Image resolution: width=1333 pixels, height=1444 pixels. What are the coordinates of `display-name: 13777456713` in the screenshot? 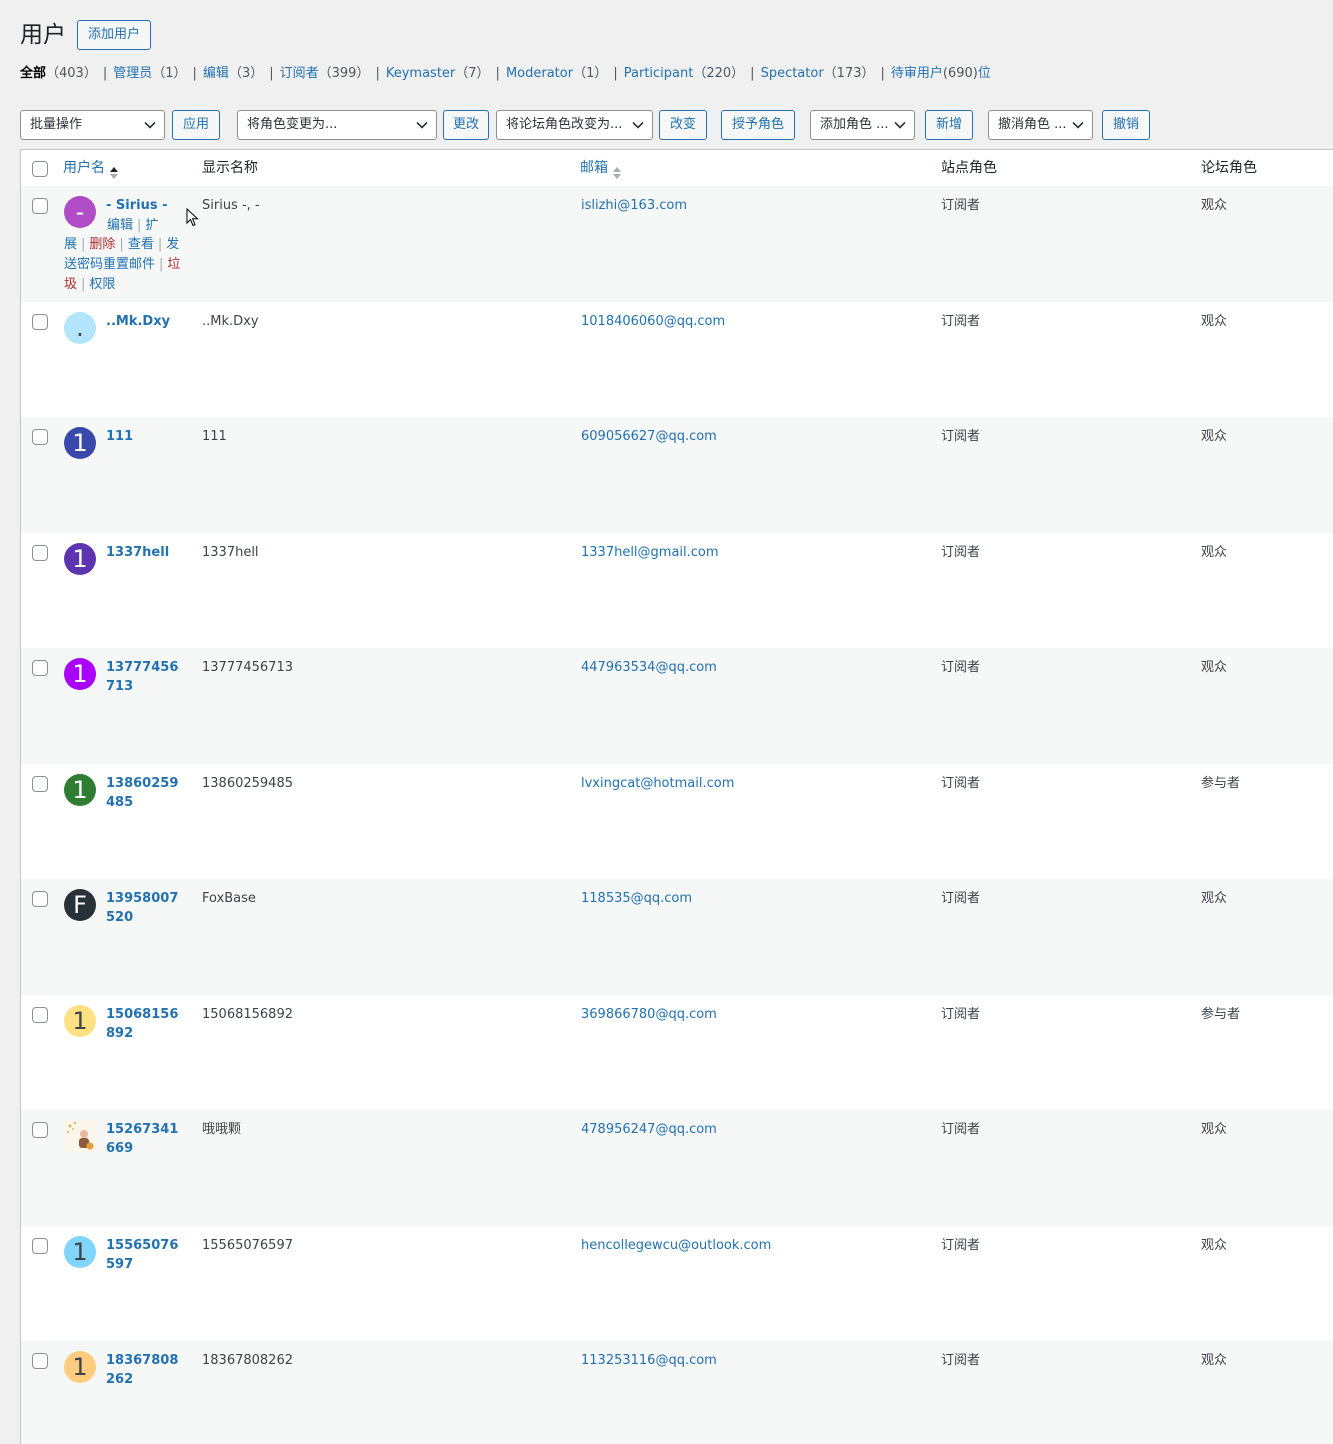 It's located at (247, 667).